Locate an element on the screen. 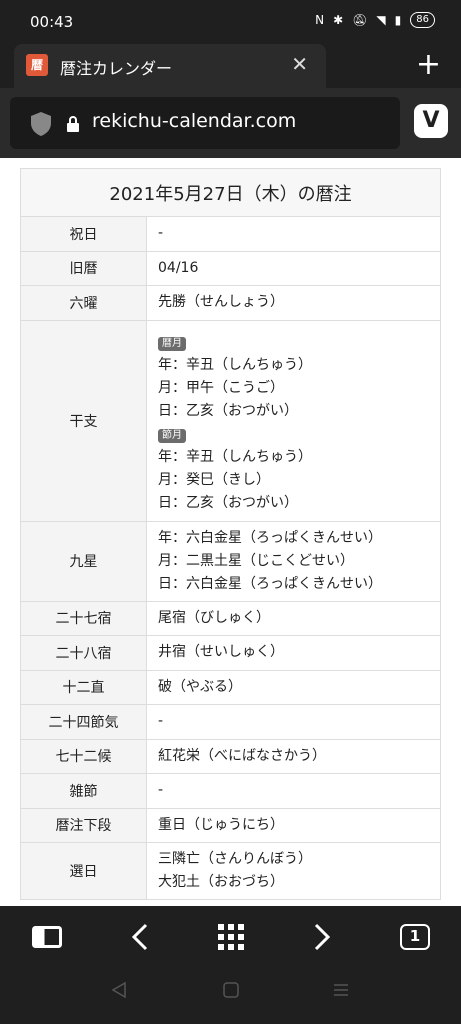 This screenshot has width=461, height=1024. row-key: 祝日 is located at coordinates (83, 234).